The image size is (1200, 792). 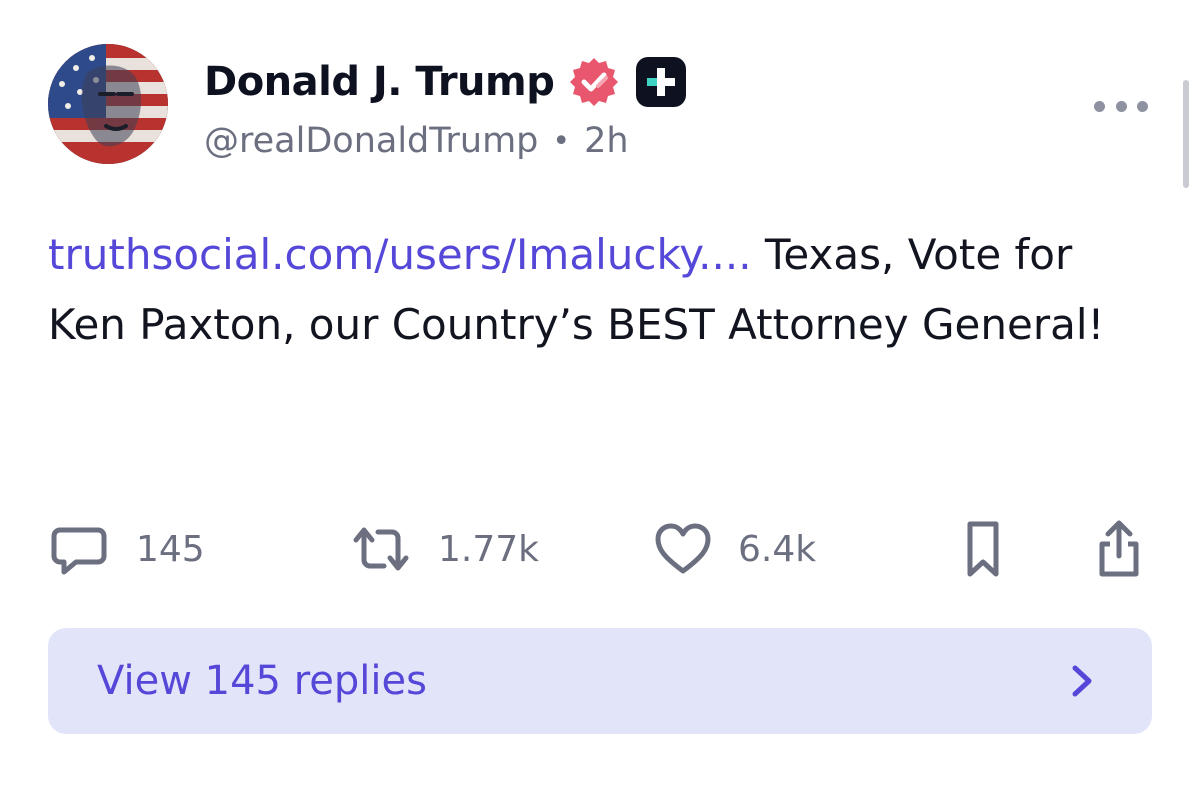 What do you see at coordinates (777, 549) in the screenshot?
I see `like-count: 6.4k` at bounding box center [777, 549].